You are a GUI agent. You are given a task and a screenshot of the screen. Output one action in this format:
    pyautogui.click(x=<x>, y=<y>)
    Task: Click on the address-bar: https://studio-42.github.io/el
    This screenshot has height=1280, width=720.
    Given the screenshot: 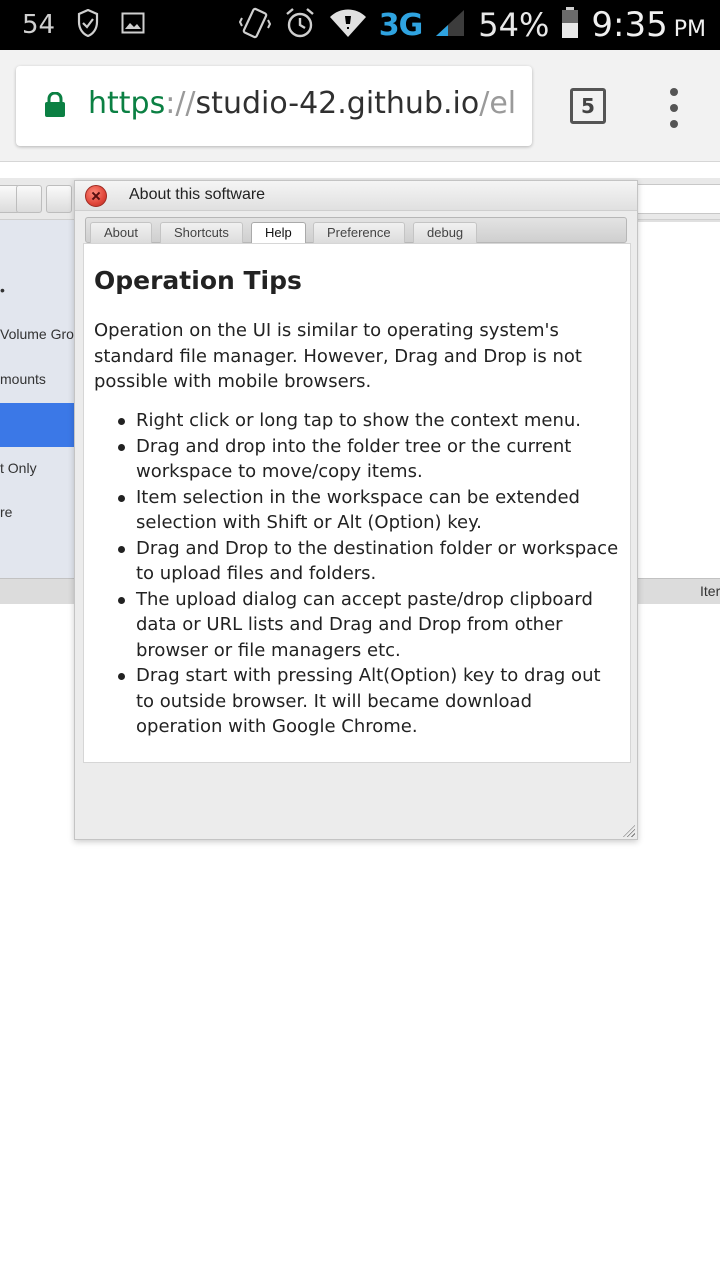 What is the action you would take?
    pyautogui.click(x=274, y=106)
    